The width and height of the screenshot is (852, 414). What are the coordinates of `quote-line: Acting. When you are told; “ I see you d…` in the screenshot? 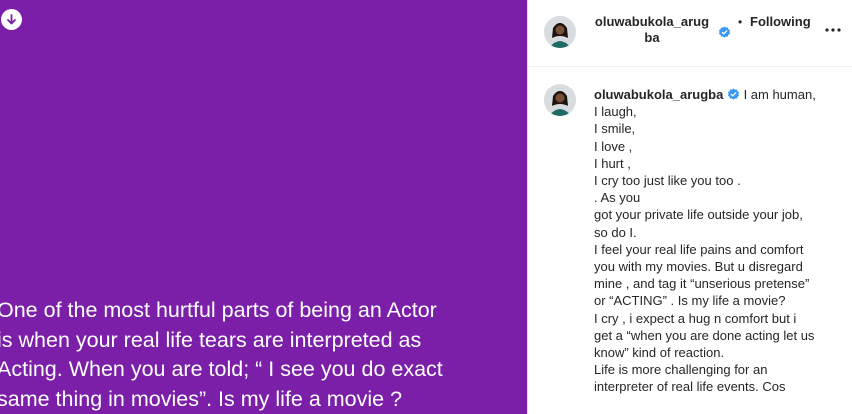 It's located at (221, 369).